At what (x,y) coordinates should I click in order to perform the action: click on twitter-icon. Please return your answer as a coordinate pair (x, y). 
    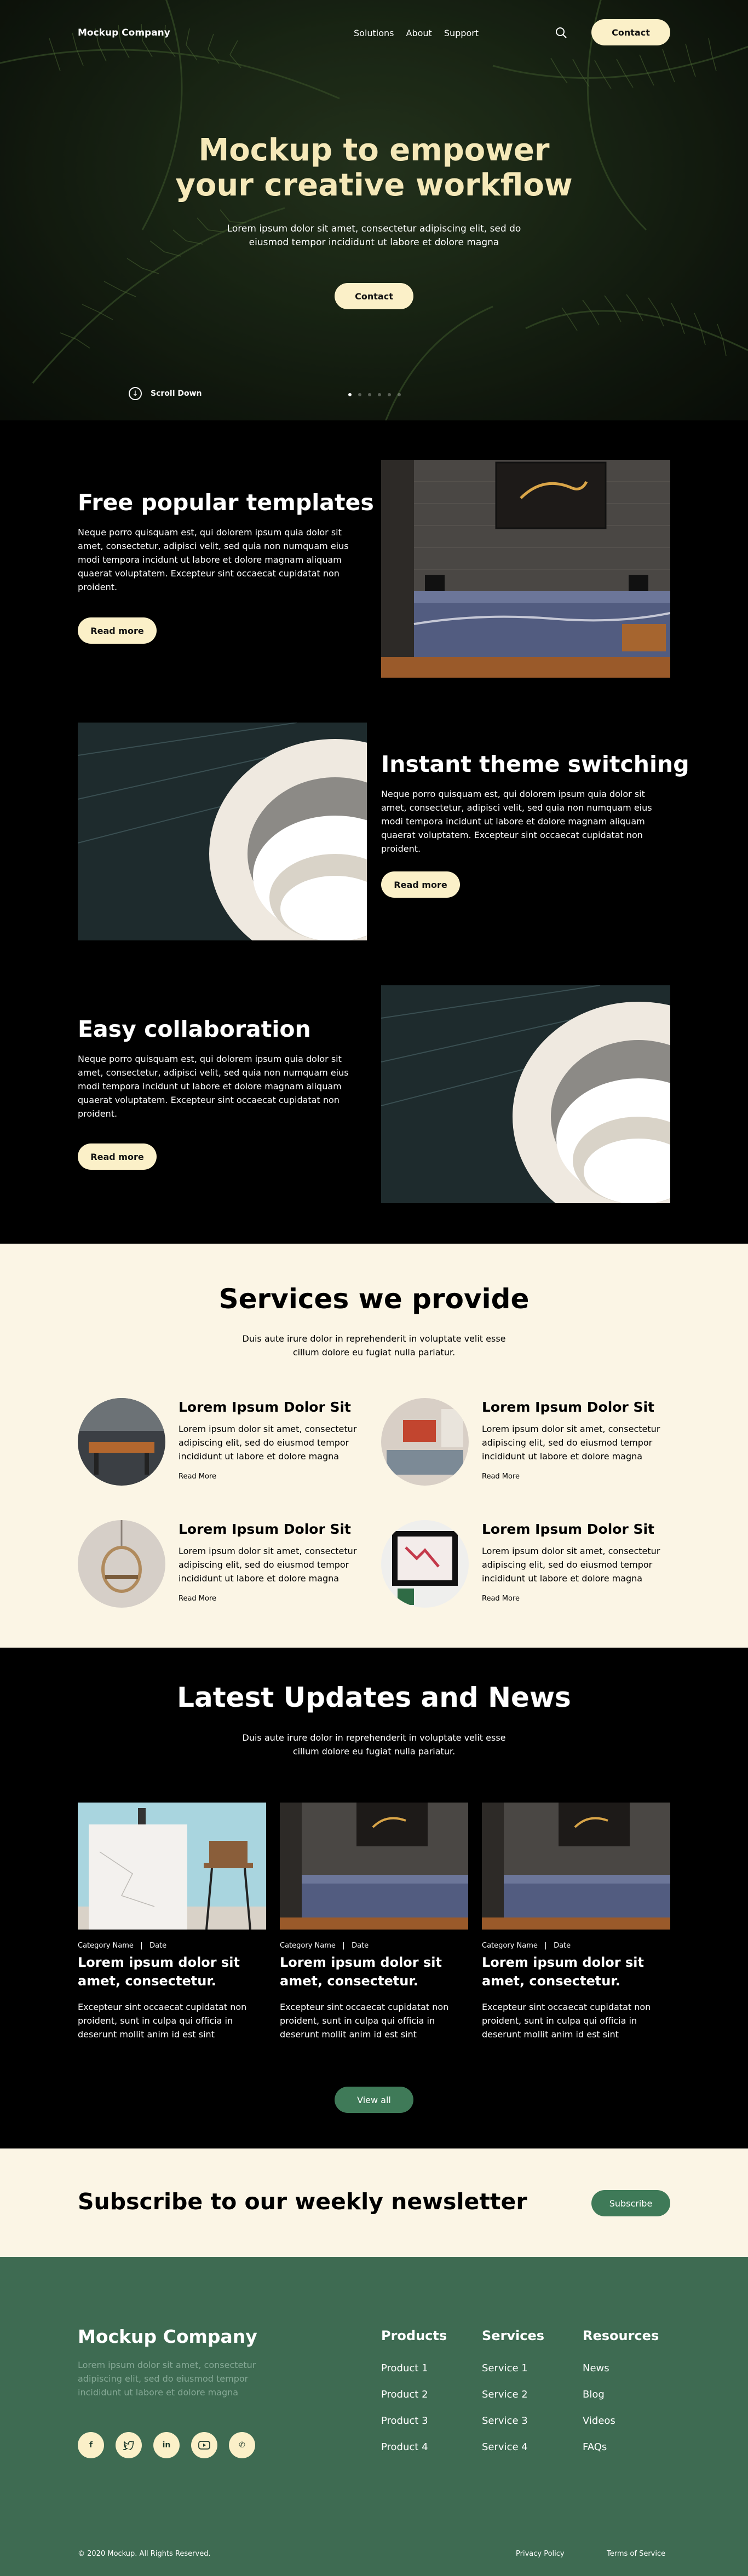
    Looking at the image, I should click on (129, 2445).